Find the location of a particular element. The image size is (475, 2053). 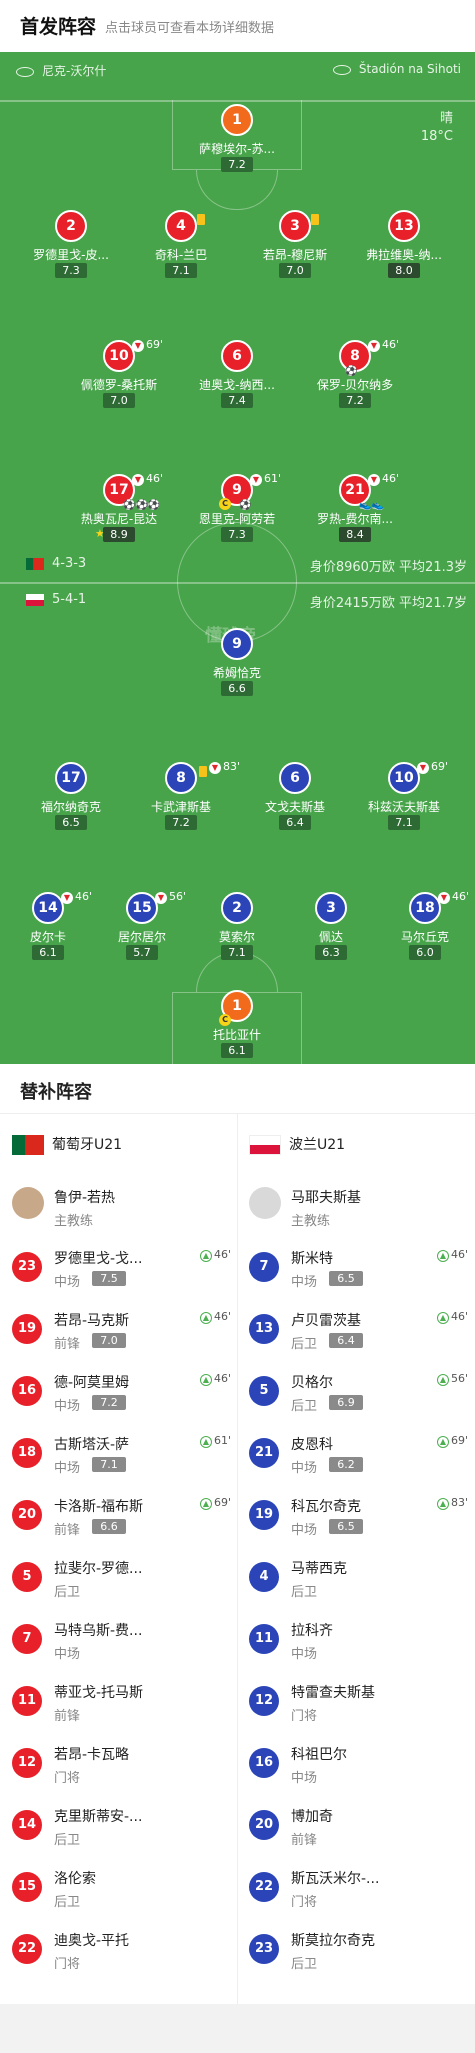

poland-flag-icon is located at coordinates (265, 1145).